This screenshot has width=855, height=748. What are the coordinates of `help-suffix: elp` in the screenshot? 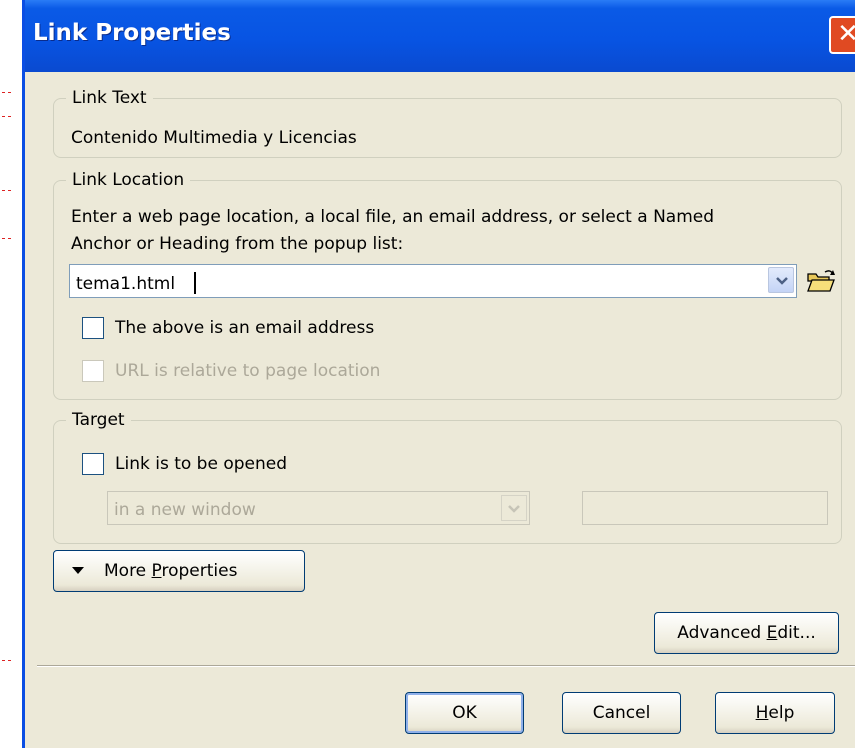 It's located at (781, 713).